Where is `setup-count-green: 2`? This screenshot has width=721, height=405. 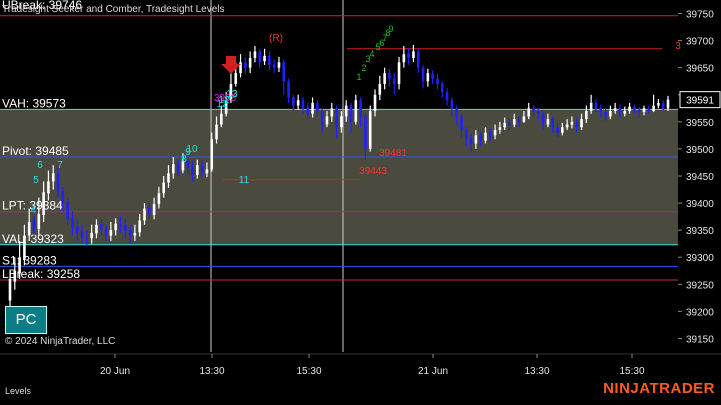
setup-count-green: 2 is located at coordinates (363, 68).